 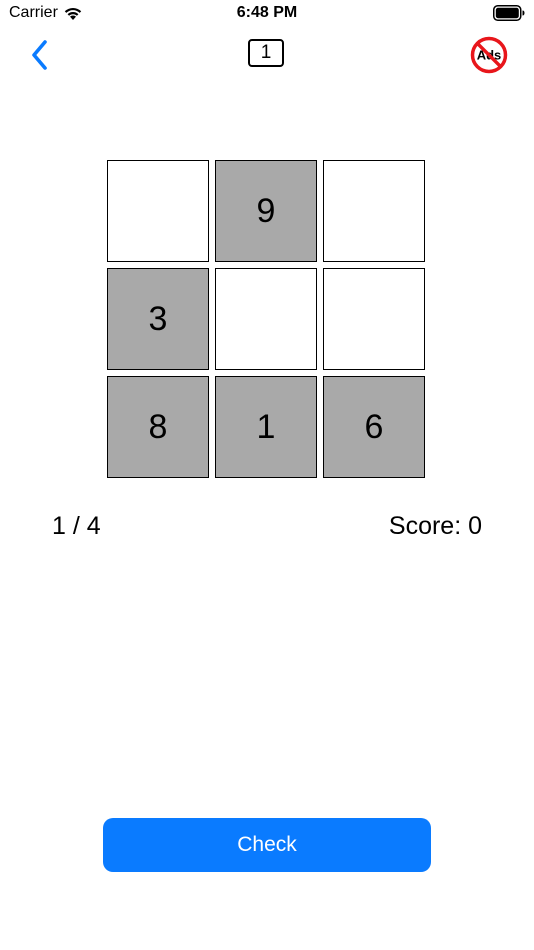 What do you see at coordinates (158, 211) in the screenshot?
I see `grid-cell-r0-c0` at bounding box center [158, 211].